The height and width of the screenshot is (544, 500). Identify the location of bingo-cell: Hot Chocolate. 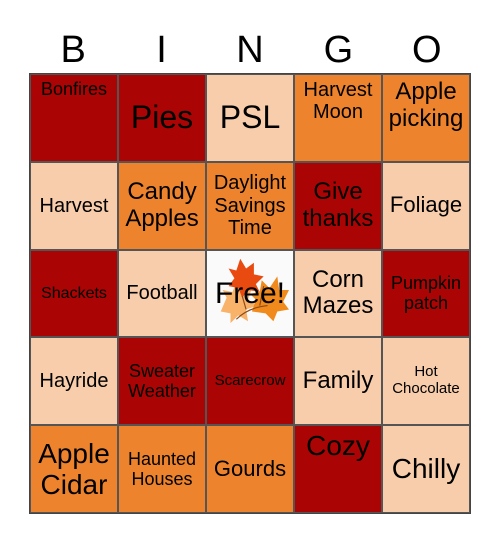
(426, 381).